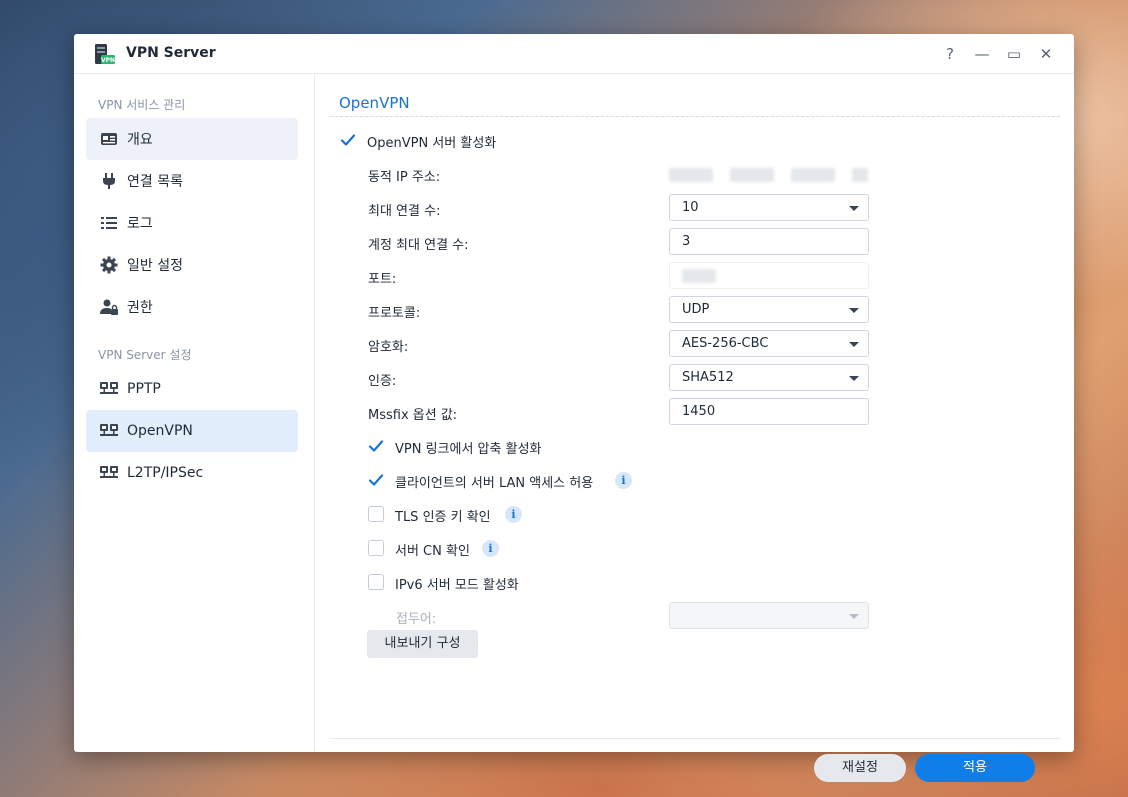  Describe the element at coordinates (1014, 54) in the screenshot. I see `maximize-button: ▭` at that location.